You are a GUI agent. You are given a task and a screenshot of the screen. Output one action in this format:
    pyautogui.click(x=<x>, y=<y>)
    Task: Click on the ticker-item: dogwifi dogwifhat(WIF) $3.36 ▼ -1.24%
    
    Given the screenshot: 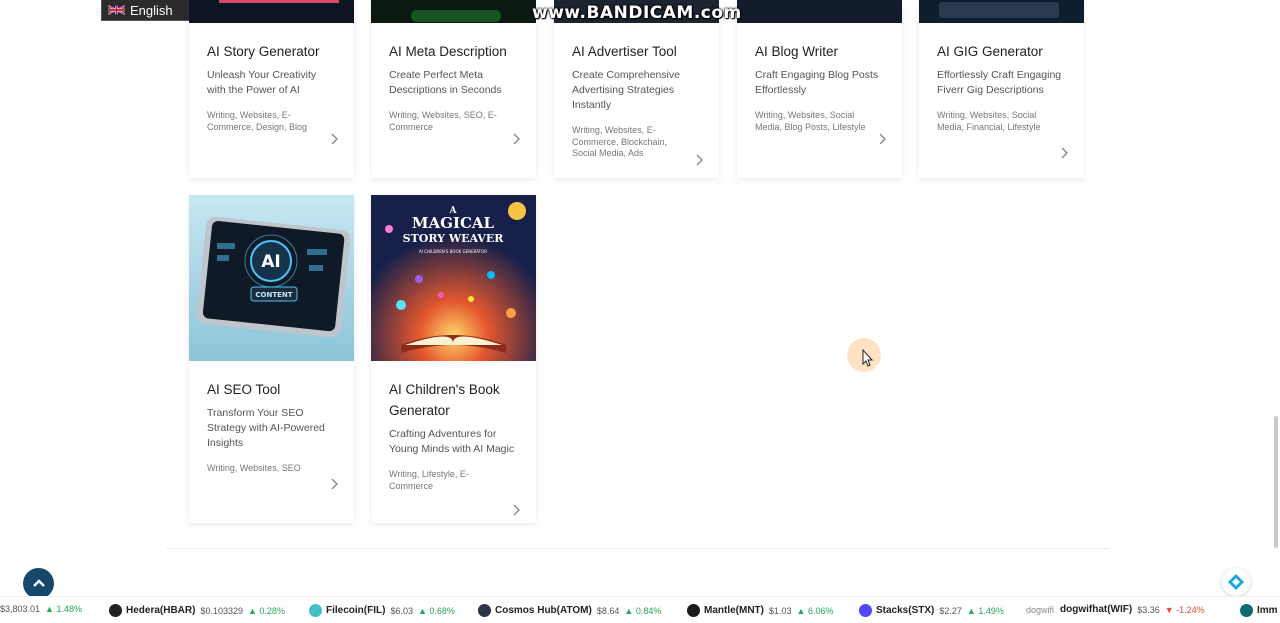 What is the action you would take?
    pyautogui.click(x=1115, y=609)
    